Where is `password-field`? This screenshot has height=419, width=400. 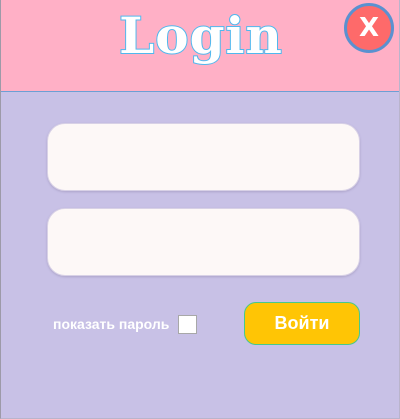 password-field is located at coordinates (203, 242).